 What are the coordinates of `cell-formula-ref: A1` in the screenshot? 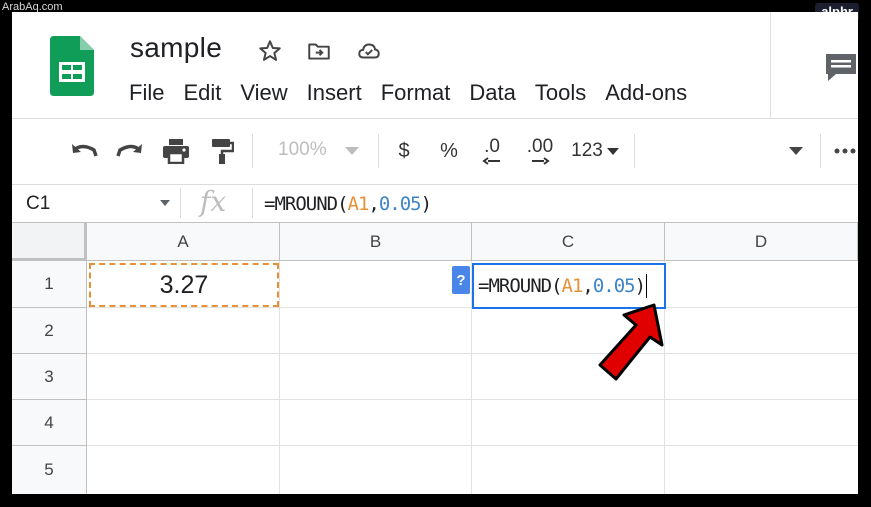 It's located at (572, 286).